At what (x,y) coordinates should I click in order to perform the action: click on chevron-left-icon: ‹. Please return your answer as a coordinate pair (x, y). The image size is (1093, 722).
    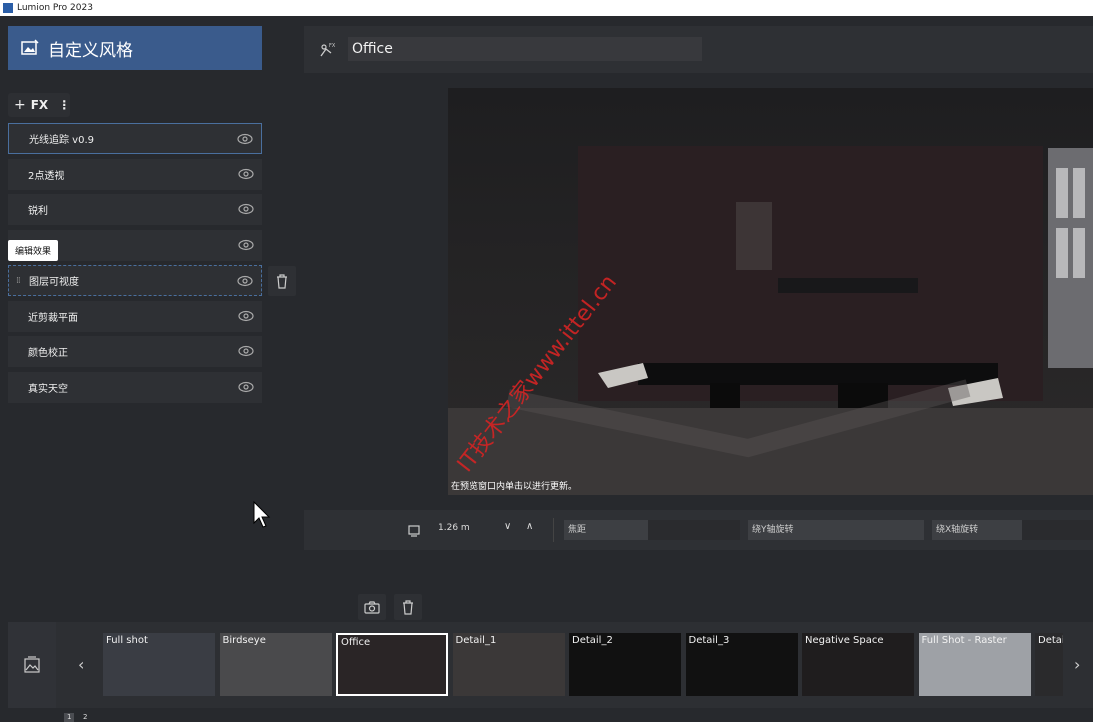
    Looking at the image, I should click on (81, 664).